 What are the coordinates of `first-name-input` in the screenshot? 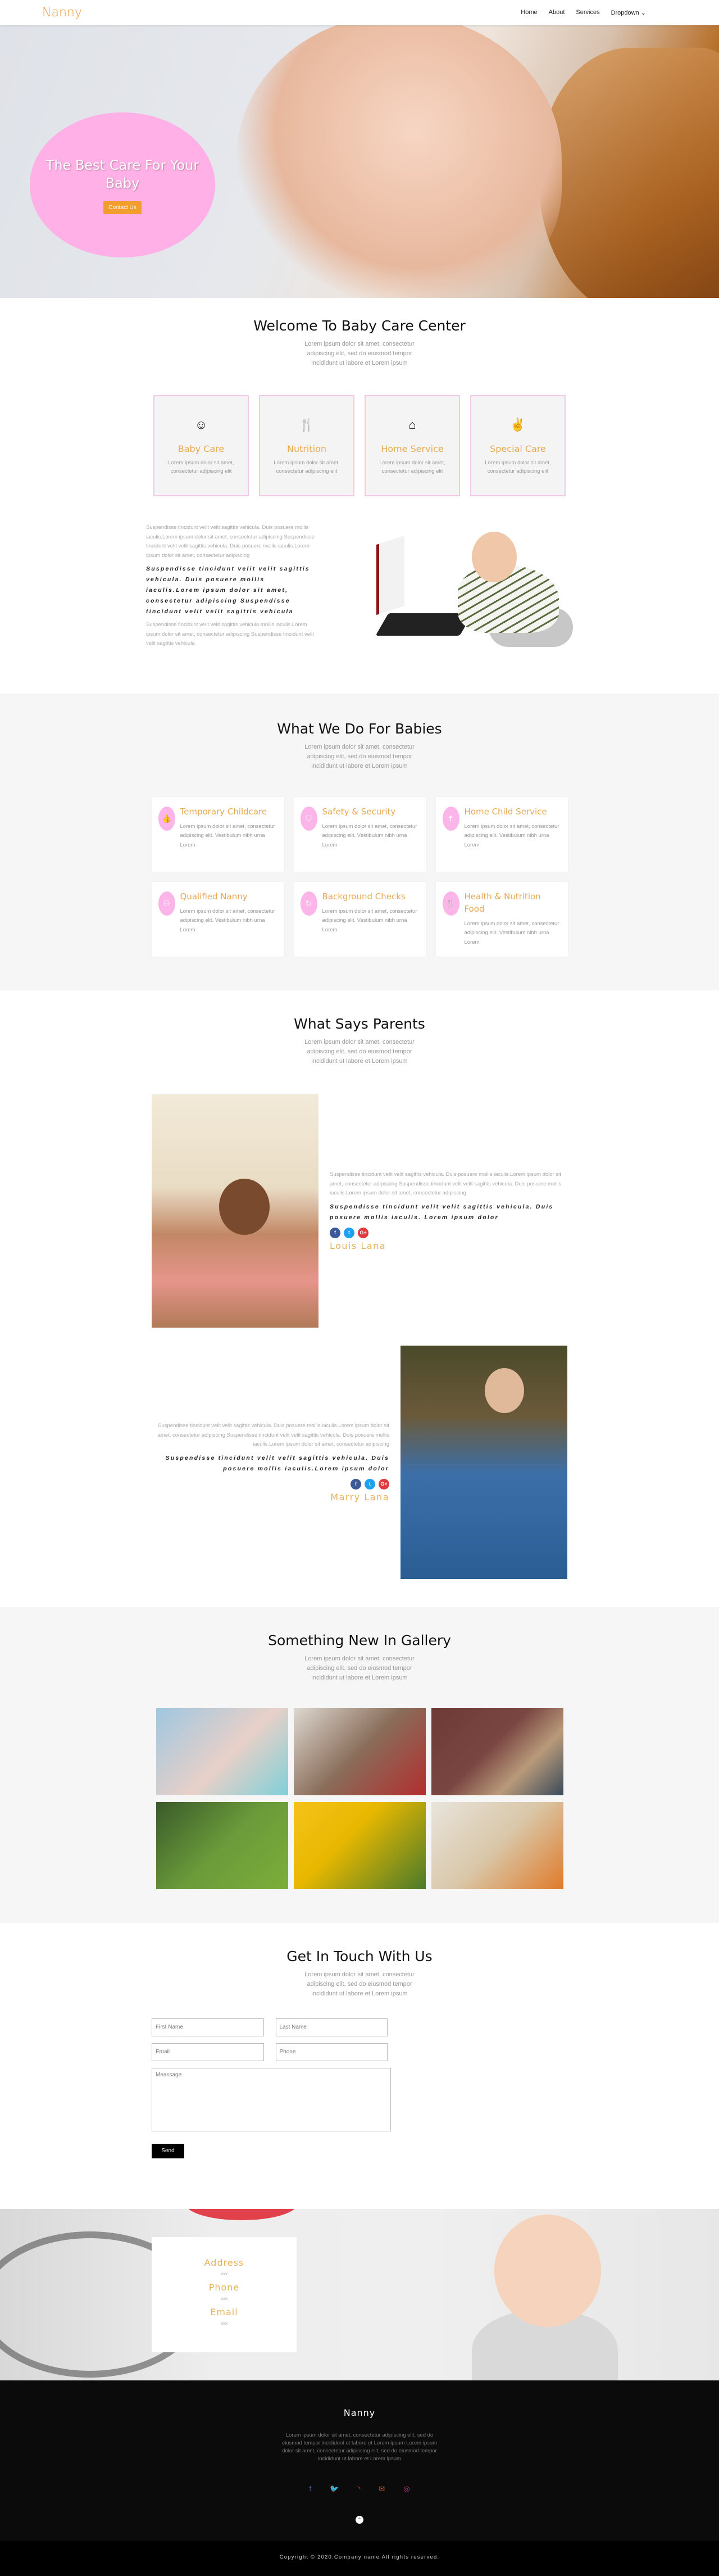 It's located at (208, 2027).